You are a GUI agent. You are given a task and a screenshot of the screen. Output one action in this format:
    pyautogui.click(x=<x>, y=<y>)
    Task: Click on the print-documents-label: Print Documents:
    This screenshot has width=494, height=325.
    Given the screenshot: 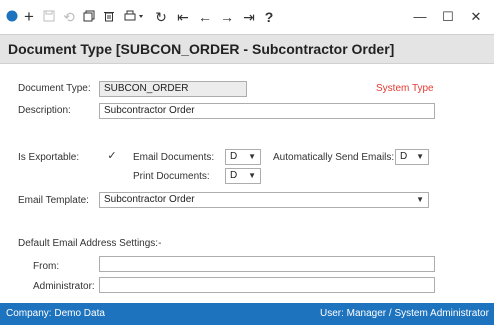 What is the action you would take?
    pyautogui.click(x=171, y=176)
    